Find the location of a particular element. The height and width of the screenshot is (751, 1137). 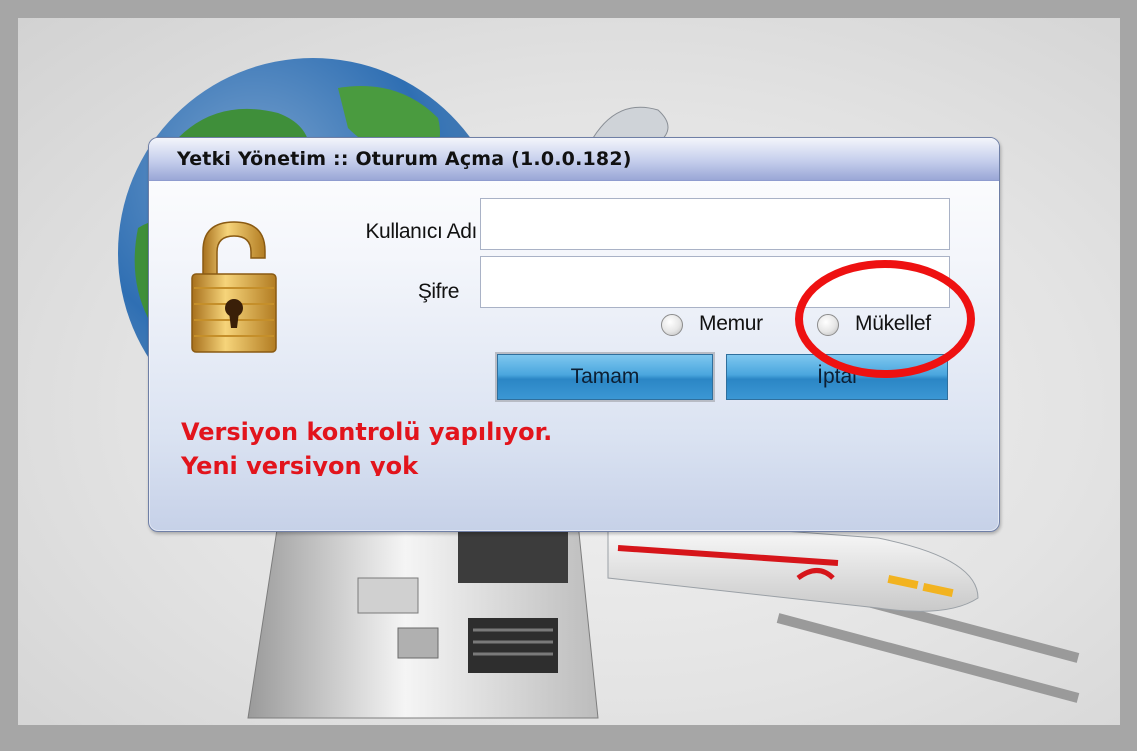

train-image is located at coordinates (793, 564).